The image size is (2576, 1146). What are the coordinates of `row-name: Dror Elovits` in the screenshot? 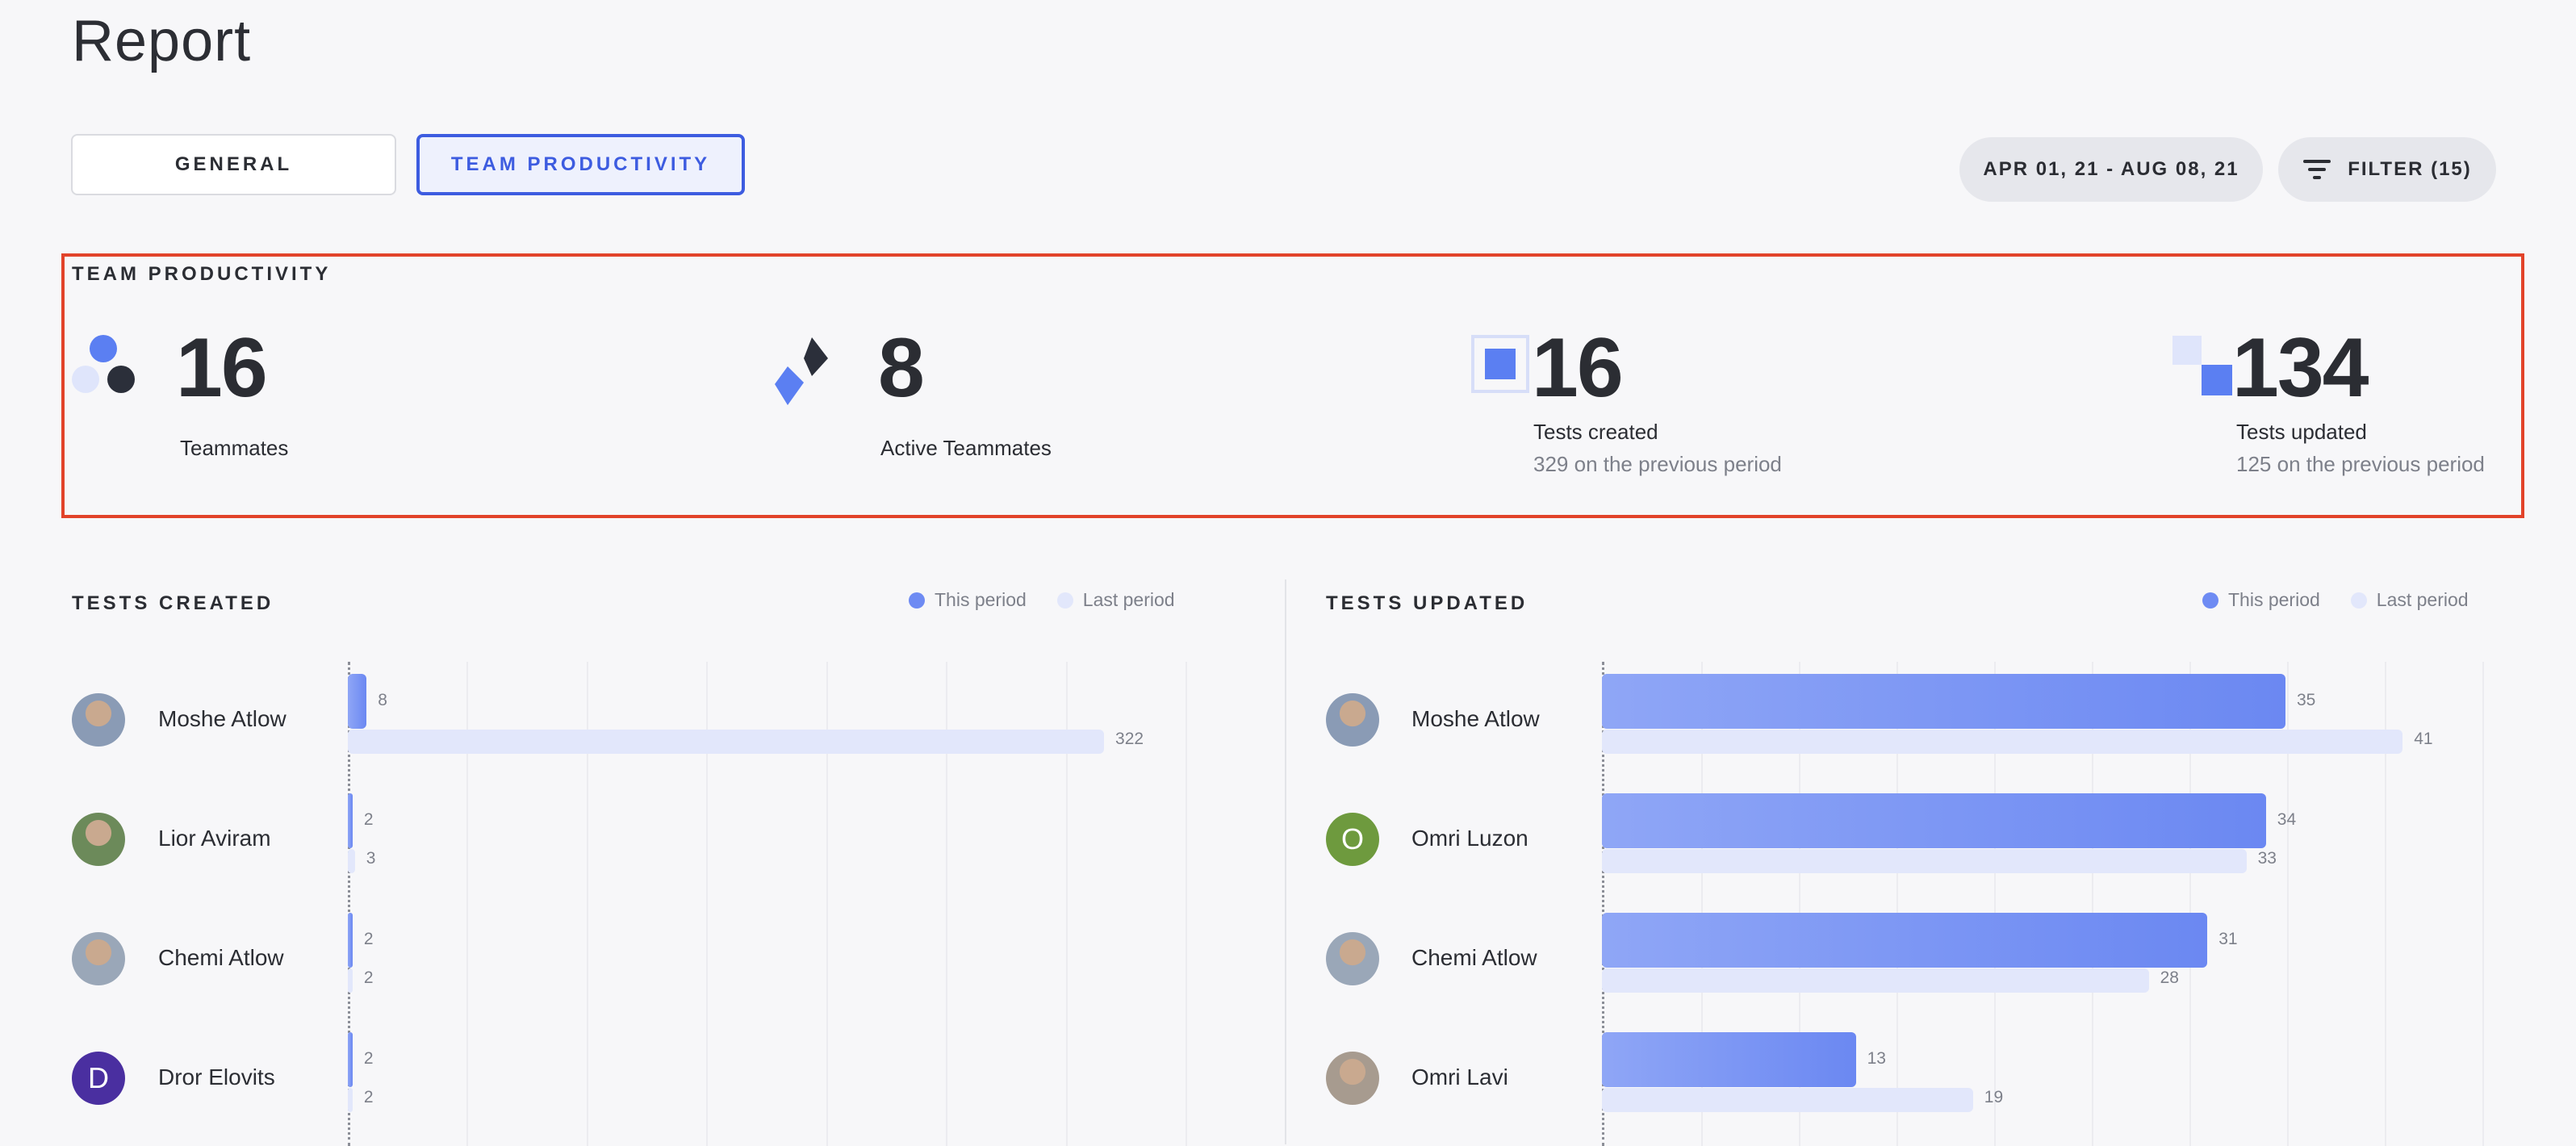 It's located at (216, 1077).